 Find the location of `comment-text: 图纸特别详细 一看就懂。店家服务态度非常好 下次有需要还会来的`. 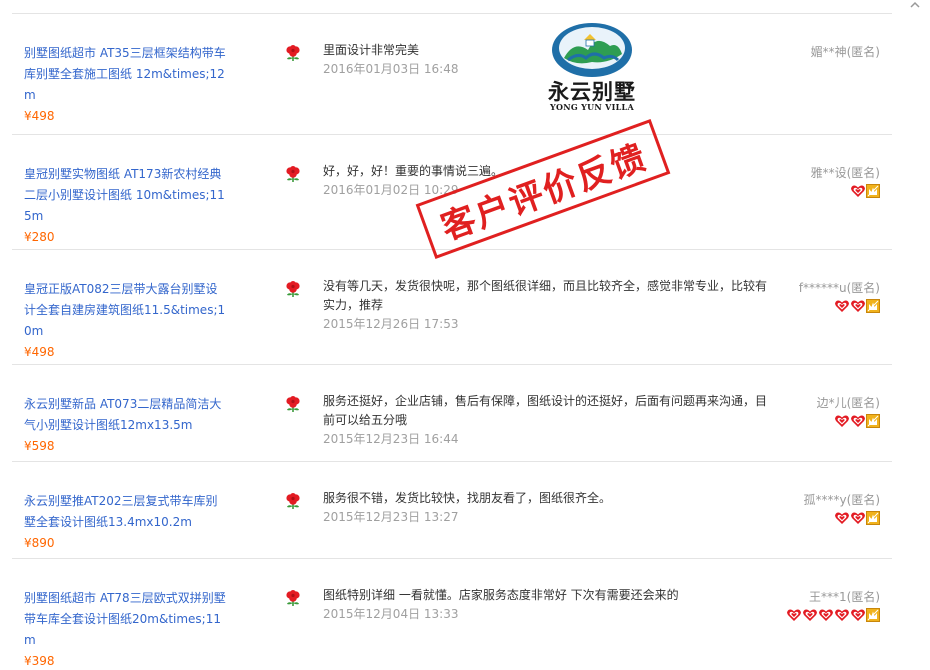

comment-text: 图纸特别详细 一看就懂。店家服务态度非常好 下次有需要还会来的 is located at coordinates (501, 595).